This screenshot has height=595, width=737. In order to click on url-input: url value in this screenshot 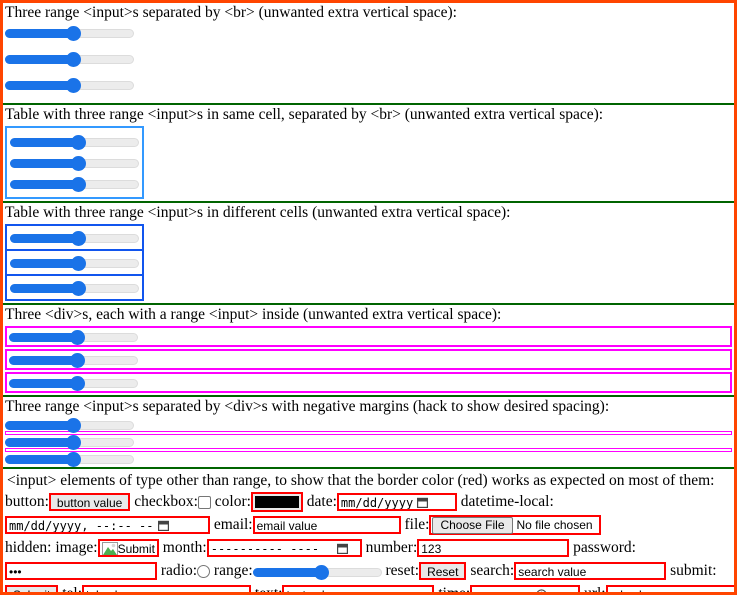, I will do `click(669, 588)`.